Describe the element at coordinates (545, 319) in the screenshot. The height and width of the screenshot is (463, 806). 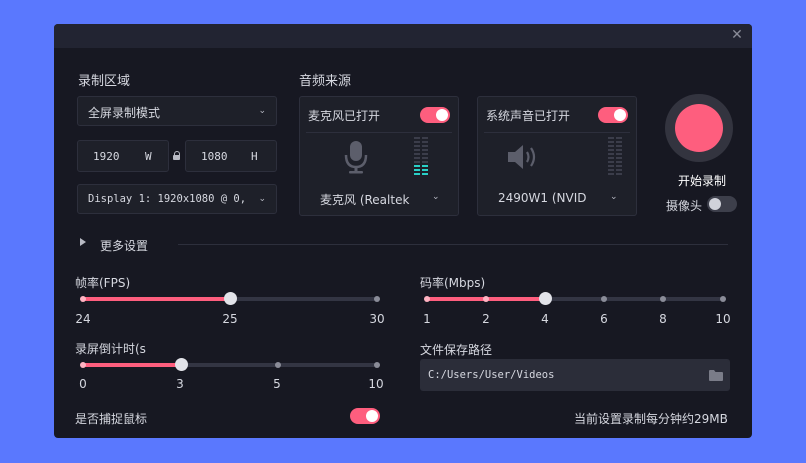
I see `bitrate-tick: 4` at that location.